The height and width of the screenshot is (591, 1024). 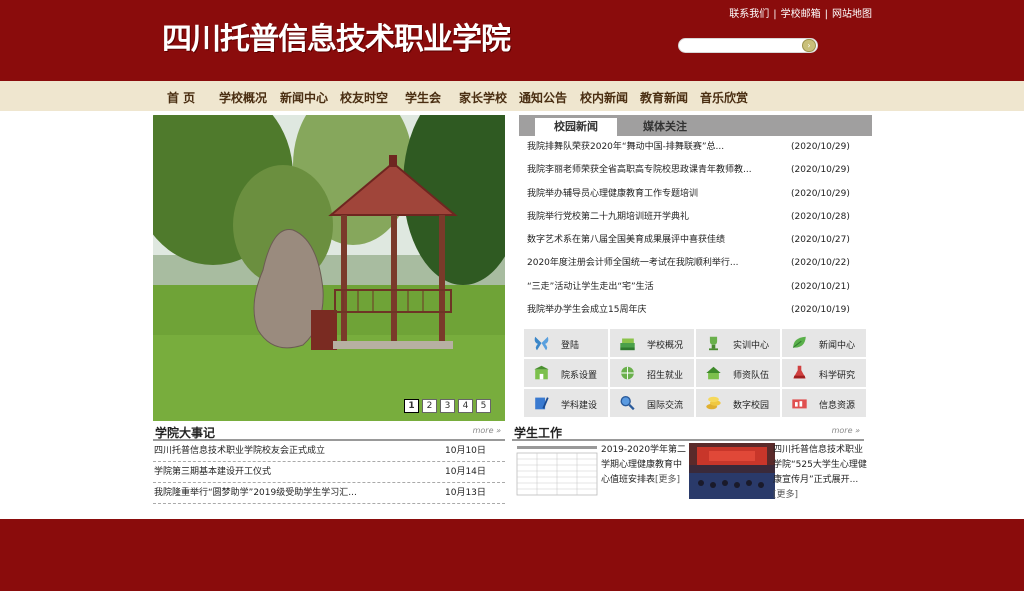 I want to click on quick-link-label: 学科建设, so click(x=579, y=406).